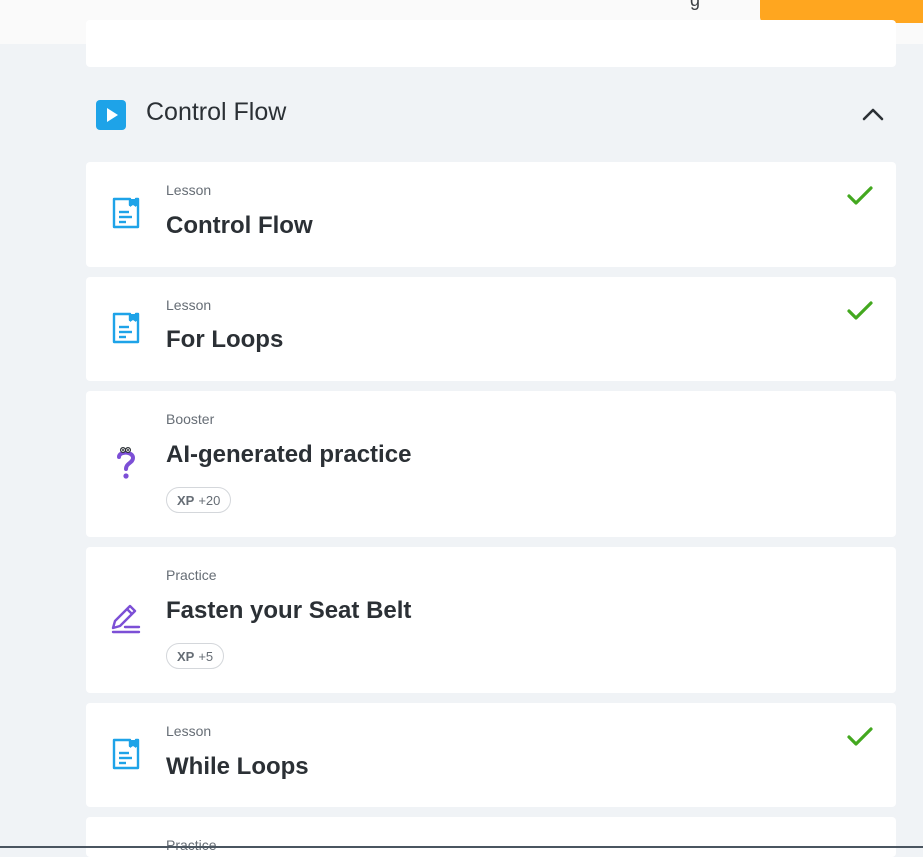 The image size is (923, 857). Describe the element at coordinates (873, 115) in the screenshot. I see `chevron-up-icon` at that location.